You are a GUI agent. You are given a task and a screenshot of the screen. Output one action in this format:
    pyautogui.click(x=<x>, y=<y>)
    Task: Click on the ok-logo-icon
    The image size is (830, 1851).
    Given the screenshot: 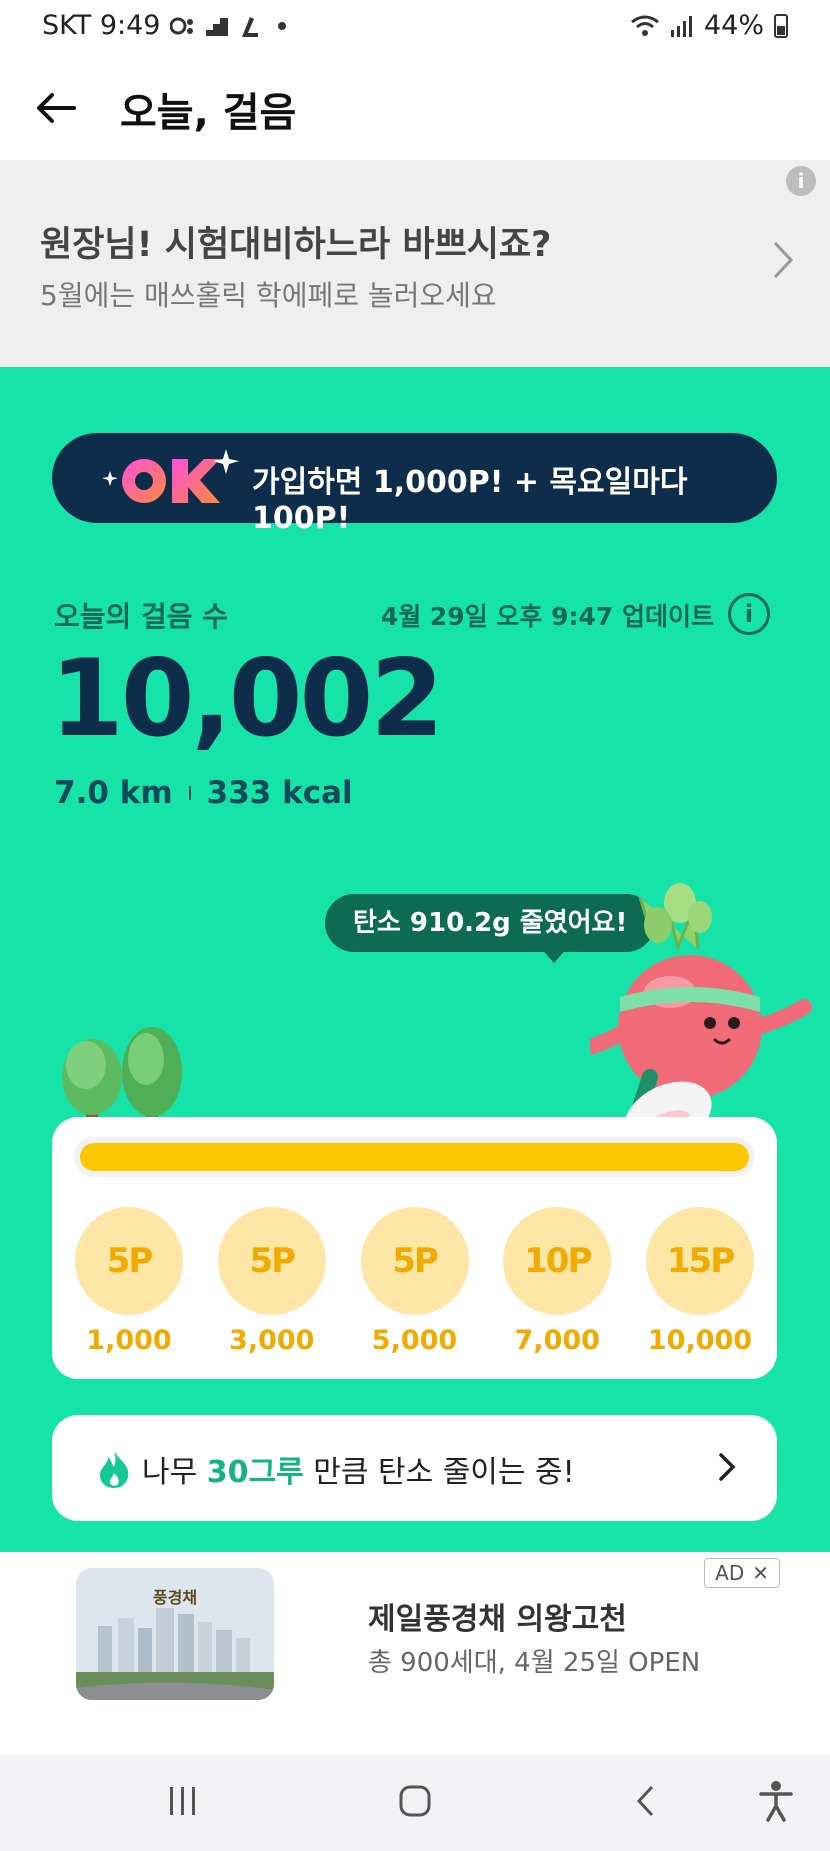 What is the action you would take?
    pyautogui.click(x=170, y=476)
    